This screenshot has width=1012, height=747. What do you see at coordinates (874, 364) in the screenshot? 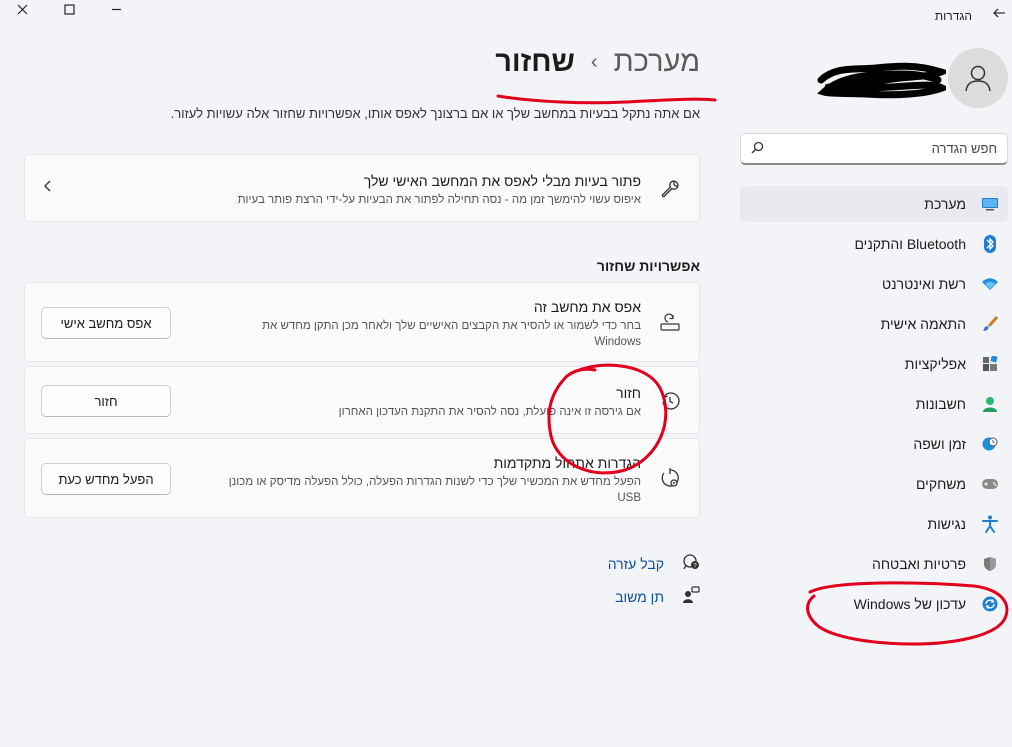
I see `sidebar-item-apps: אפליקציות` at bounding box center [874, 364].